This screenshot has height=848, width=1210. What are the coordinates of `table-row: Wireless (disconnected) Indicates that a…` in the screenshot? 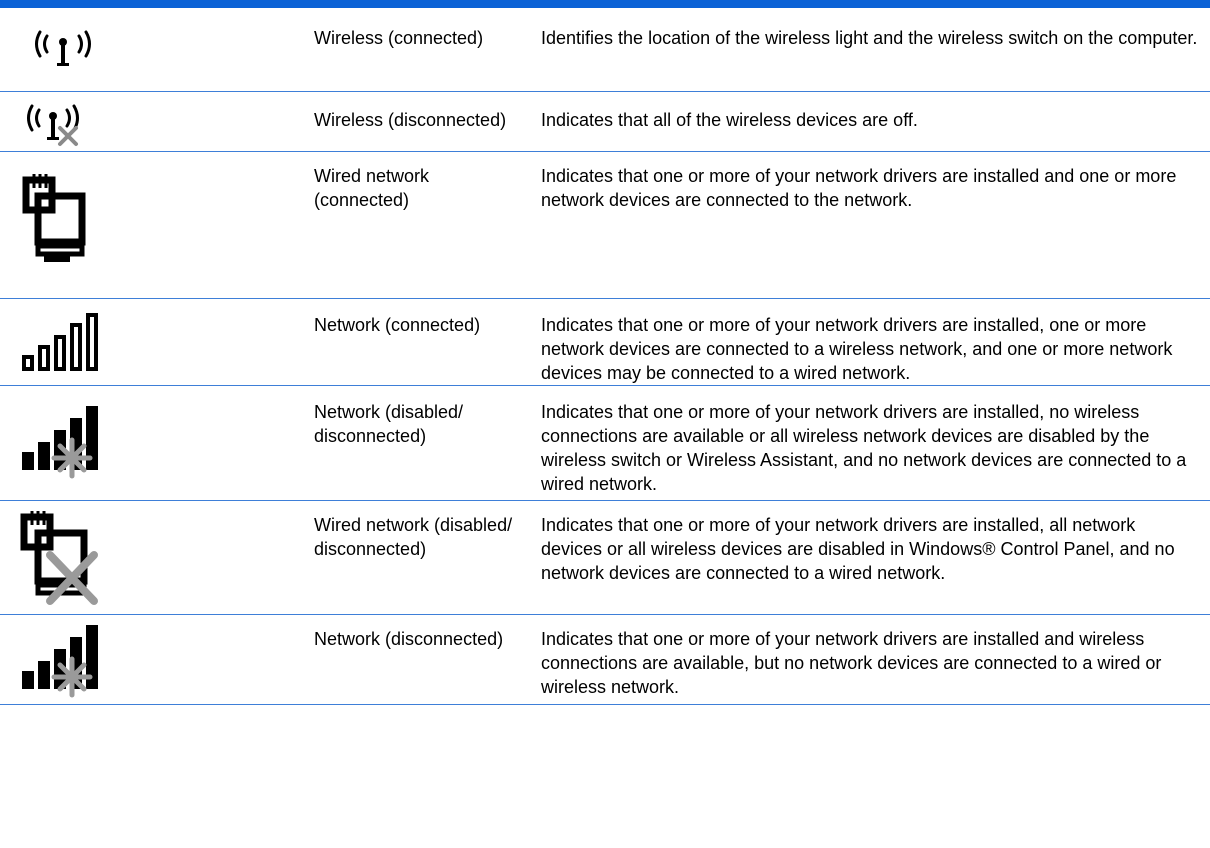 It's located at (605, 122).